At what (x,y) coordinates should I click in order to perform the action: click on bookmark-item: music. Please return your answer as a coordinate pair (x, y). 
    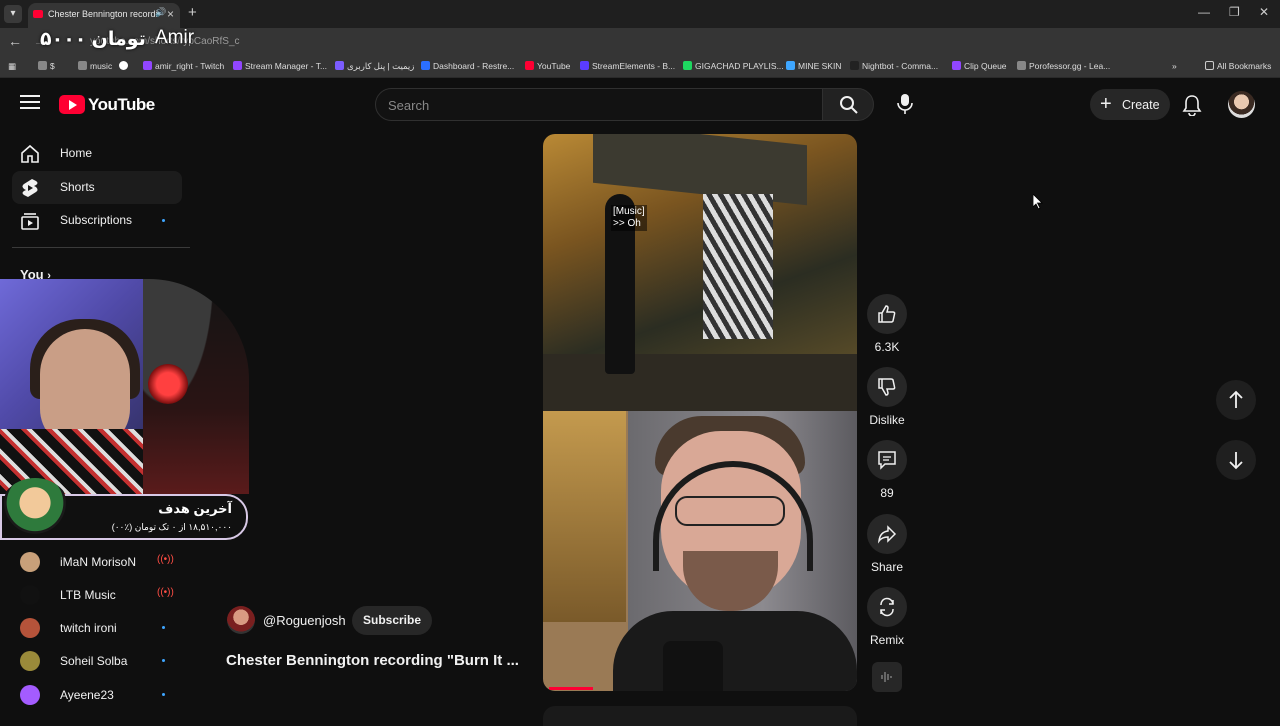
    Looking at the image, I should click on (95, 66).